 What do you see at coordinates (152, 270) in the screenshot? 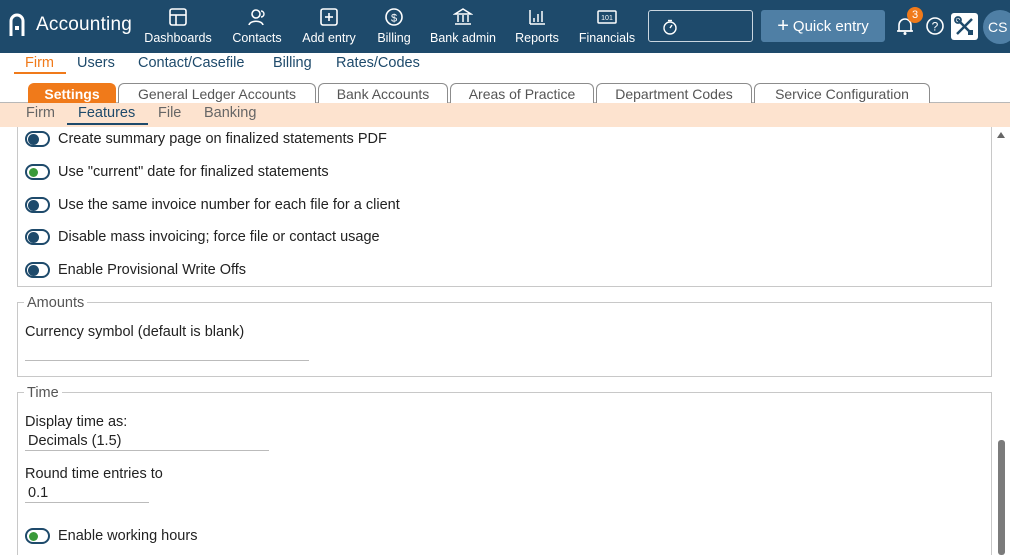
I see `toggle-label: Enable Provisional Write Offs` at bounding box center [152, 270].